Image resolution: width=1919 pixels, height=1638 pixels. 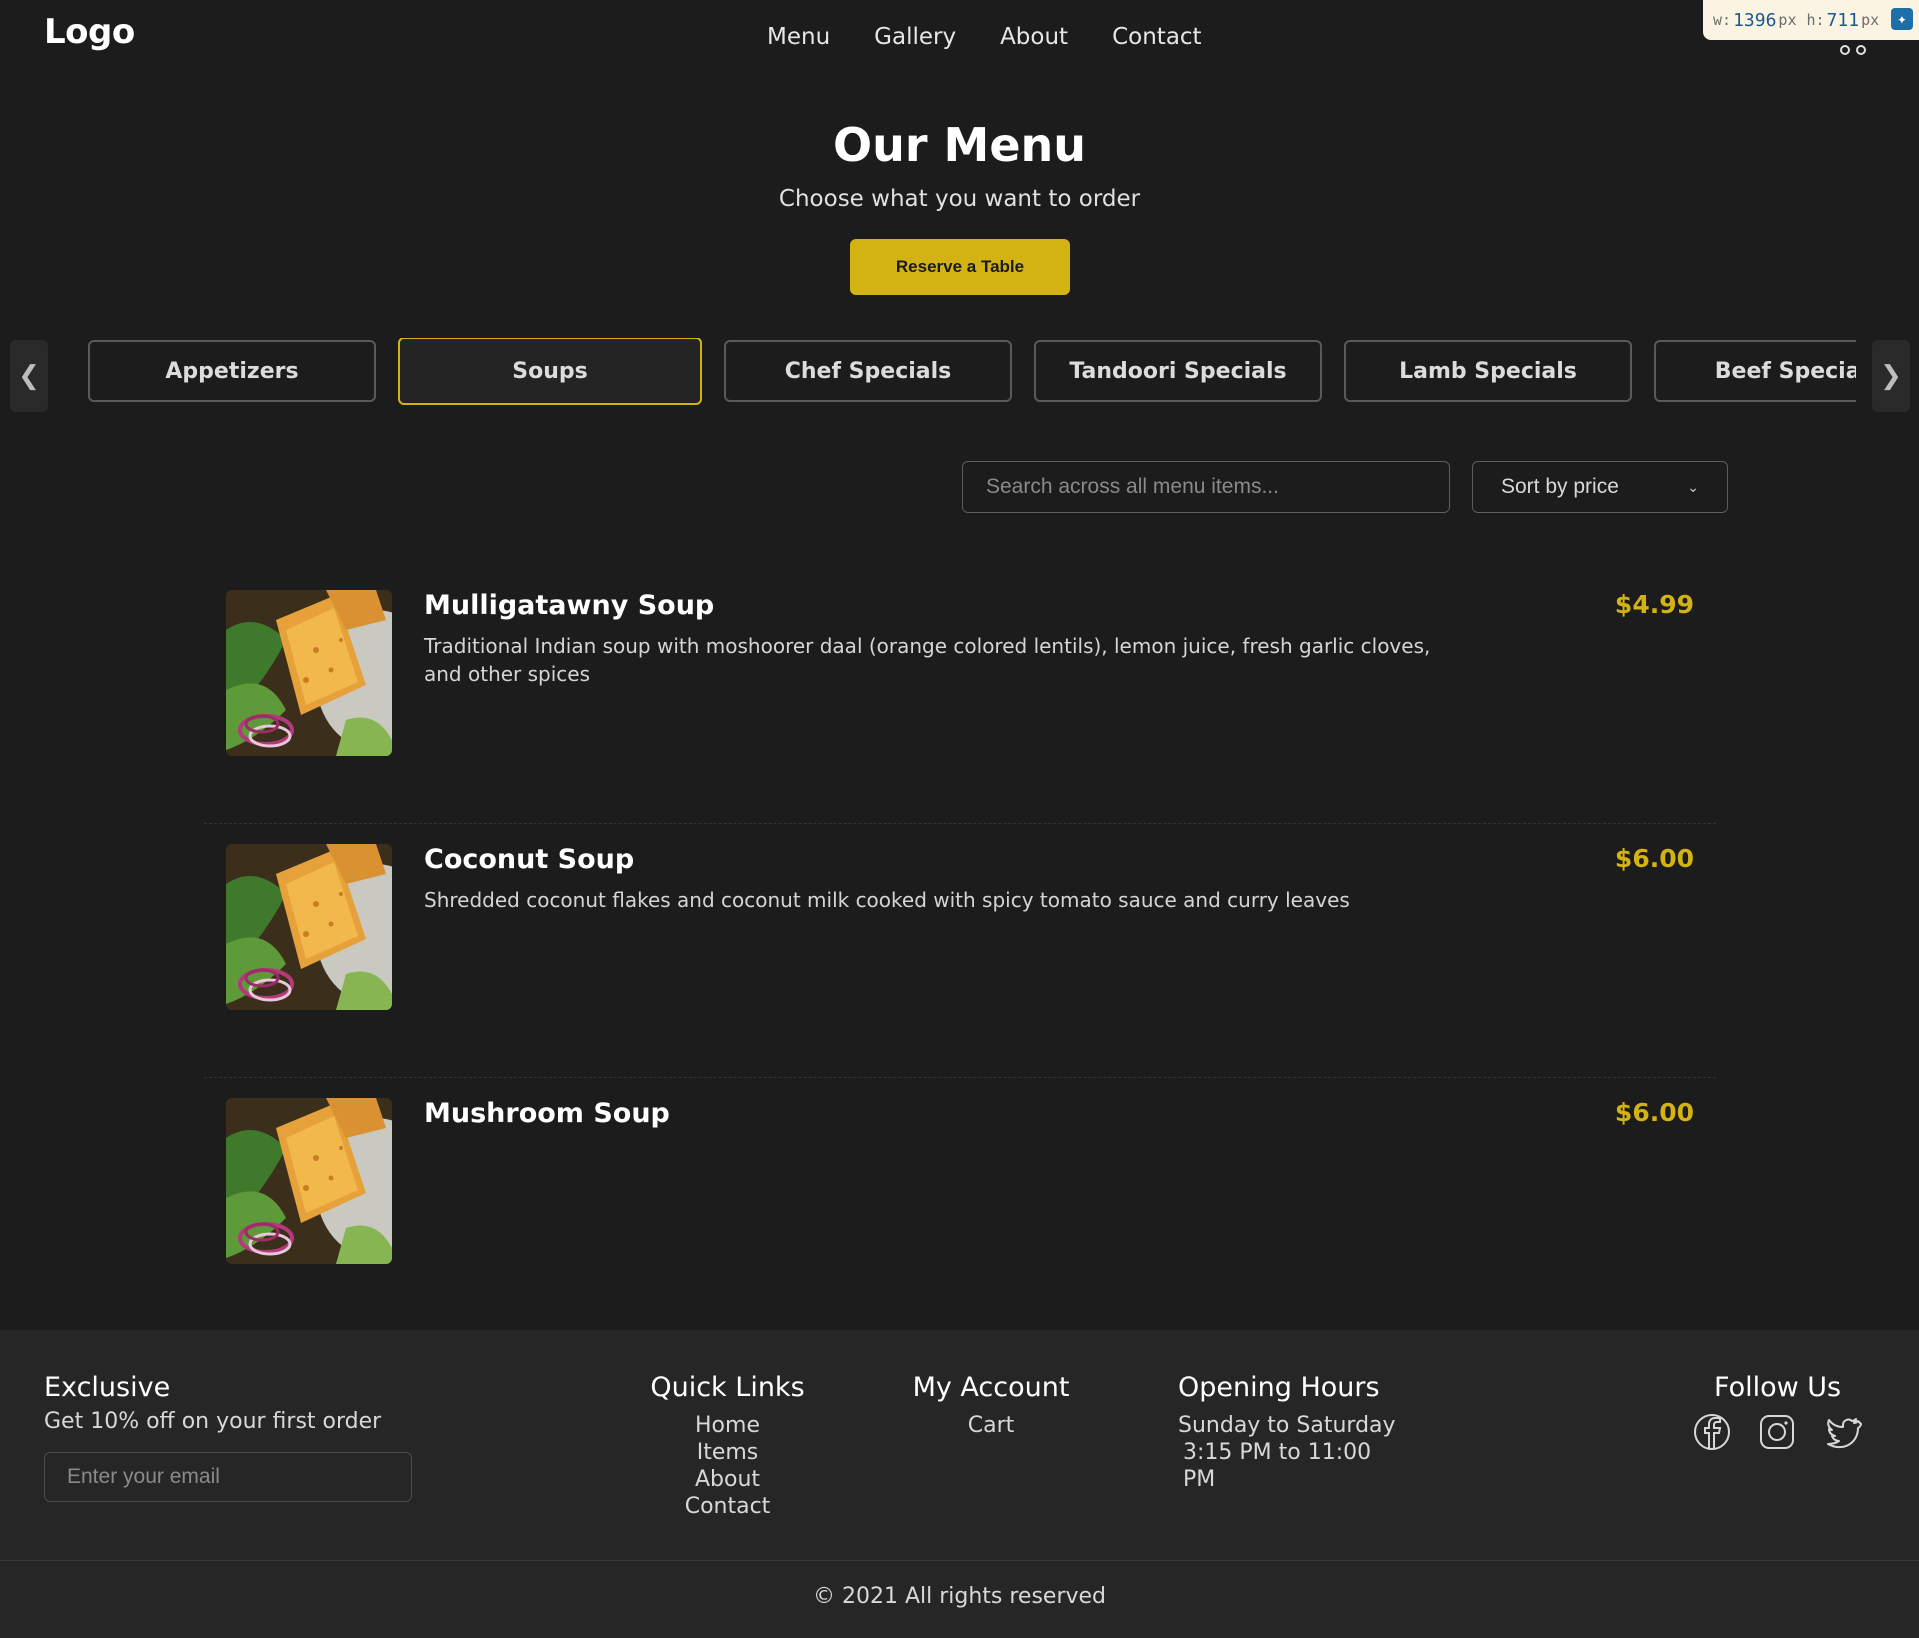 What do you see at coordinates (727, 1506) in the screenshot?
I see `quick-link-contact: Contact` at bounding box center [727, 1506].